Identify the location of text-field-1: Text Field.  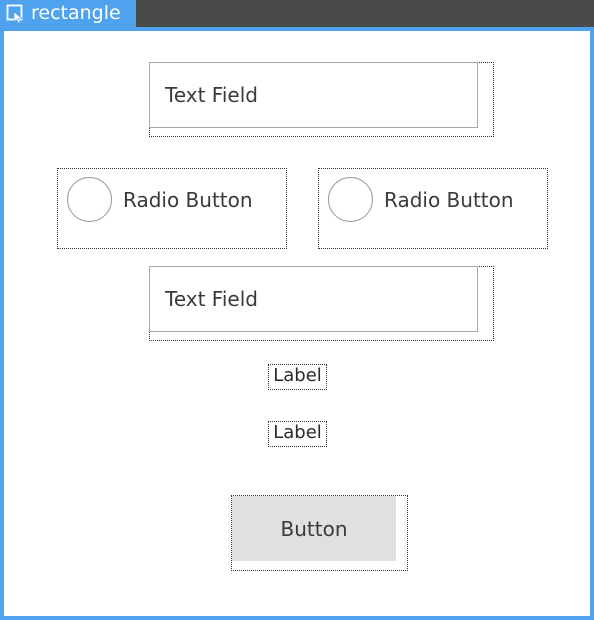
(313, 95).